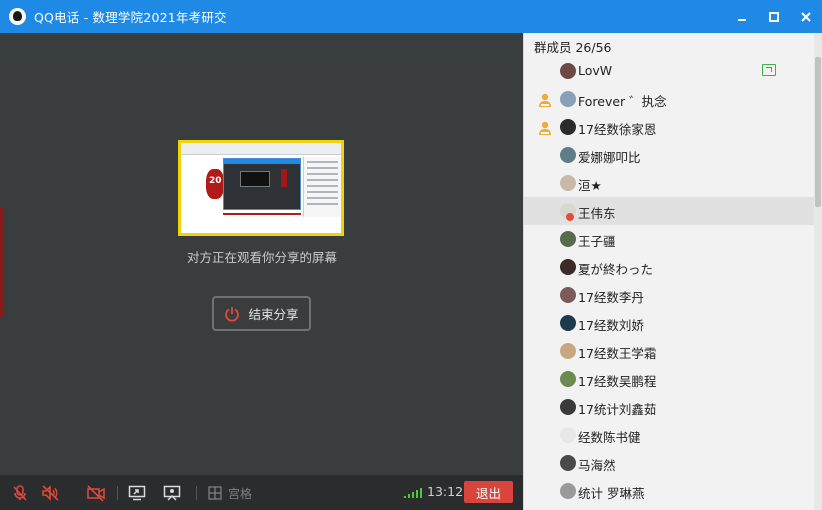 Image resolution: width=822 pixels, height=510 pixels. I want to click on minimize-icon, so click(742, 19).